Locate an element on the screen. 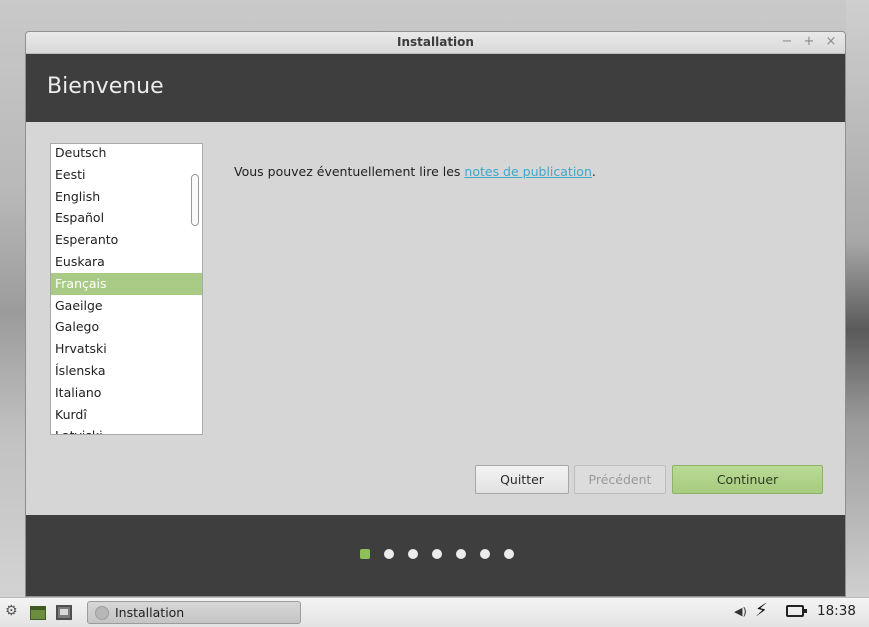  minimize-button: − is located at coordinates (787, 42).